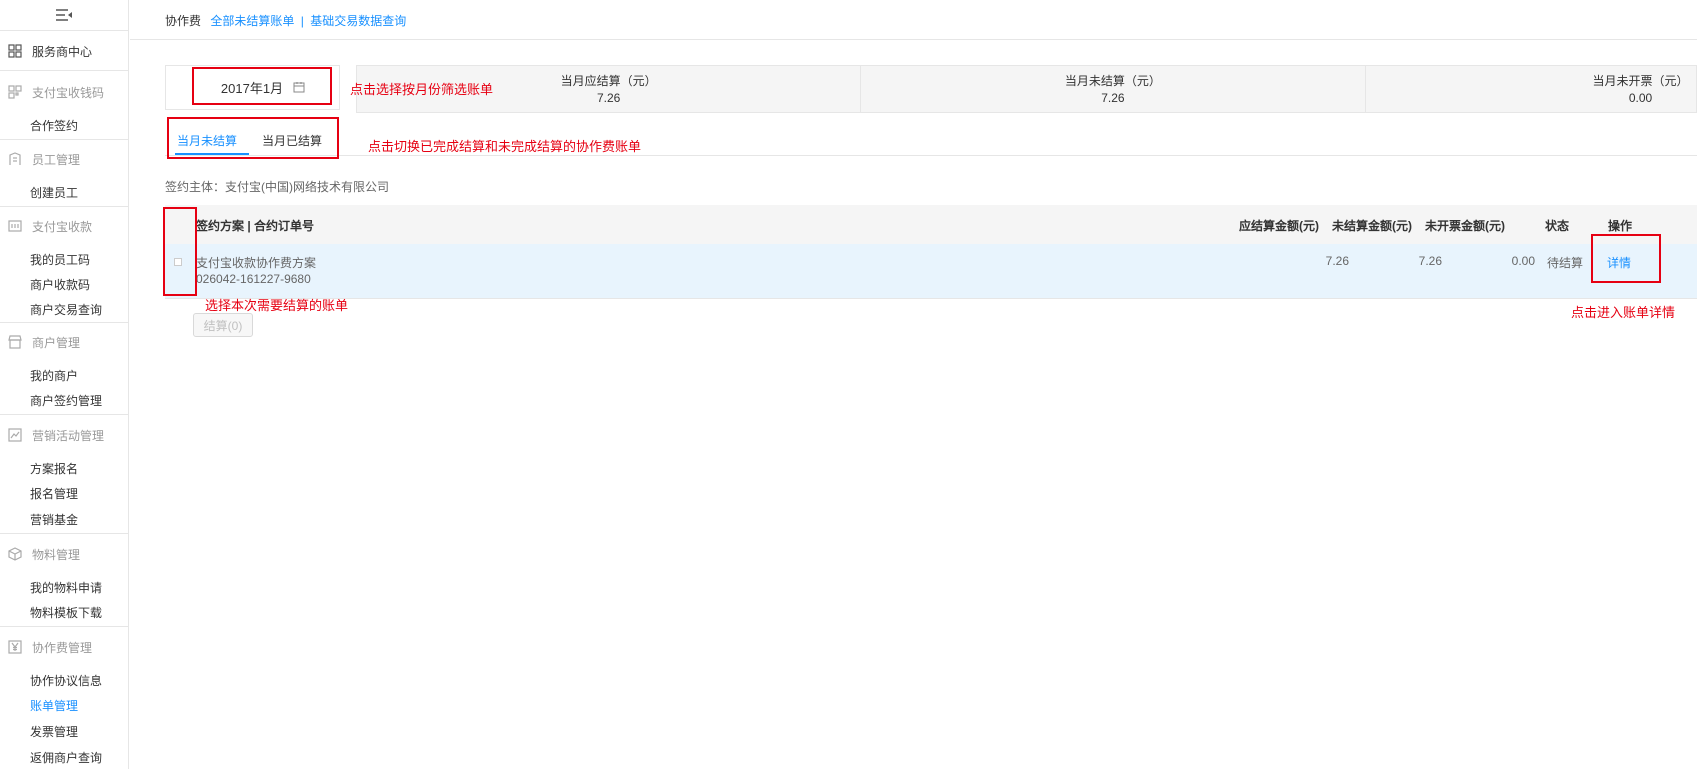  What do you see at coordinates (1112, 81) in the screenshot?
I see `summary-label: 当月未结算（元）` at bounding box center [1112, 81].